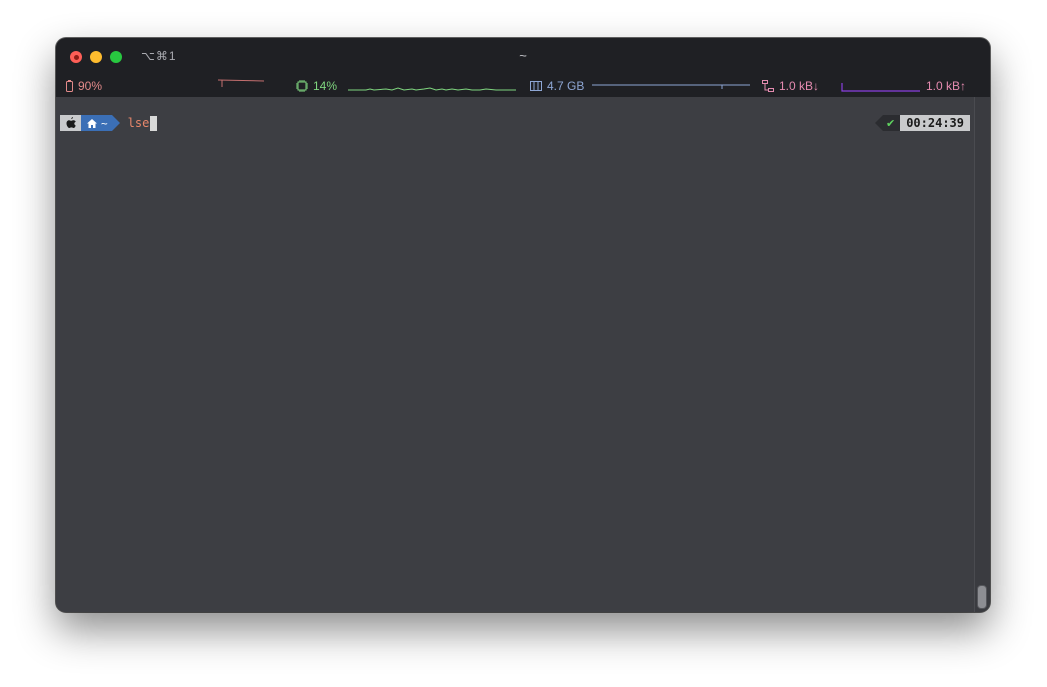 The image size is (1047, 687). Describe the element at coordinates (139, 123) in the screenshot. I see `command-input: lse` at that location.